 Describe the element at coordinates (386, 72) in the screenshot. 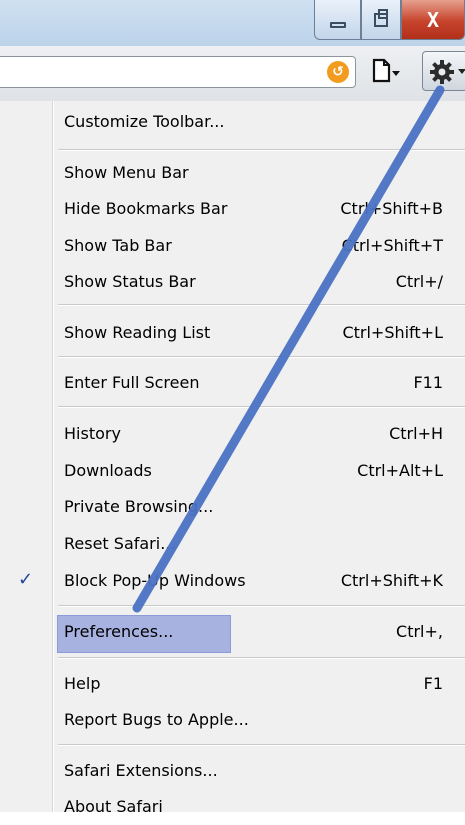

I see `page-menu-icon` at that location.